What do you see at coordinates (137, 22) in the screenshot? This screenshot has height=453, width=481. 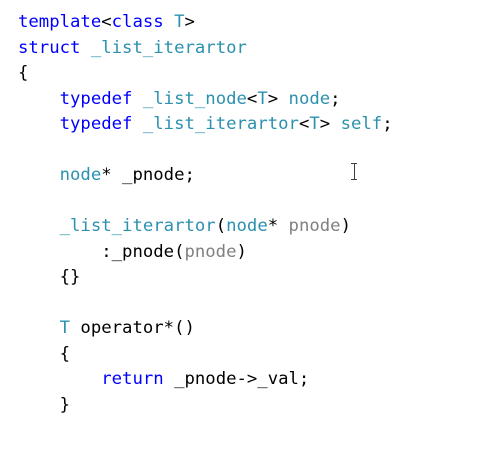 I see `code-token: class` at bounding box center [137, 22].